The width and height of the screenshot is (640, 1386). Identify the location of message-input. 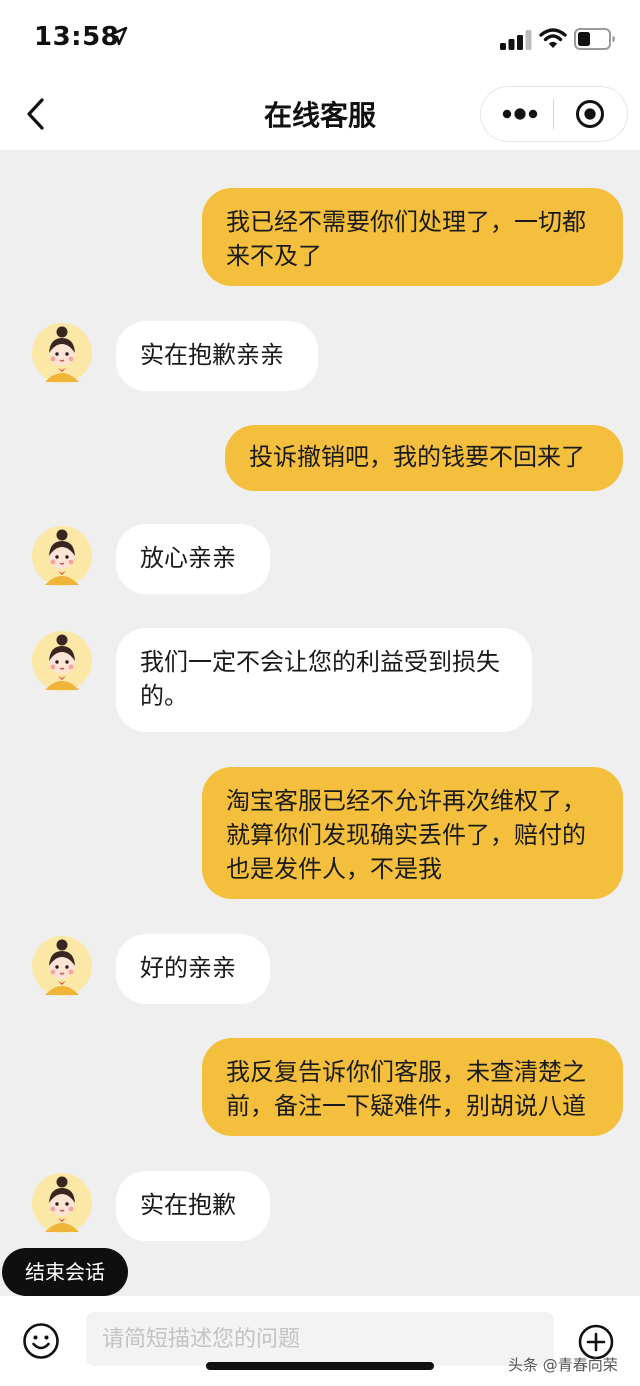
(320, 1339).